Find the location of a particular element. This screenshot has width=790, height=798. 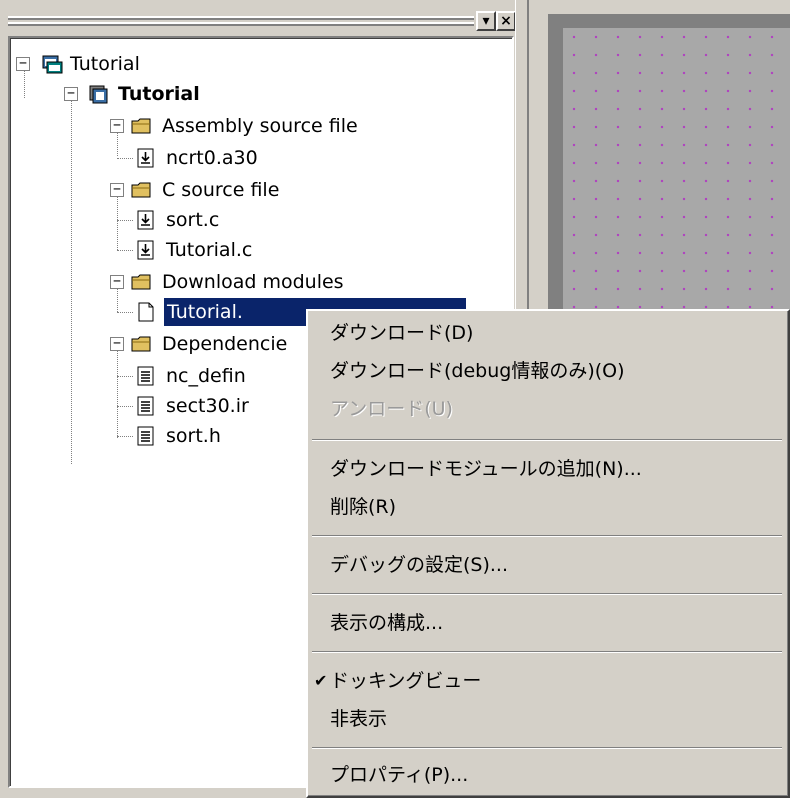

tree-node-label: Assembly source file is located at coordinates (260, 126).